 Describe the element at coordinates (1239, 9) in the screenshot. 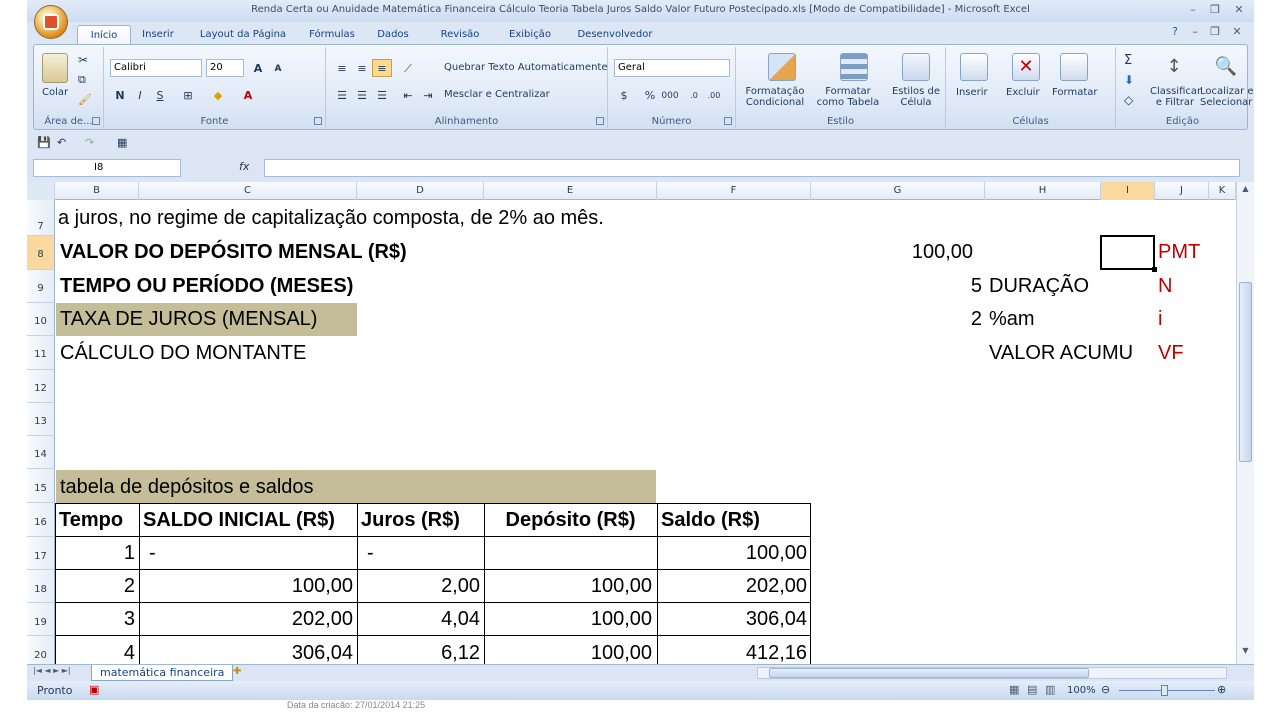

I see `close-icon: ✕` at that location.